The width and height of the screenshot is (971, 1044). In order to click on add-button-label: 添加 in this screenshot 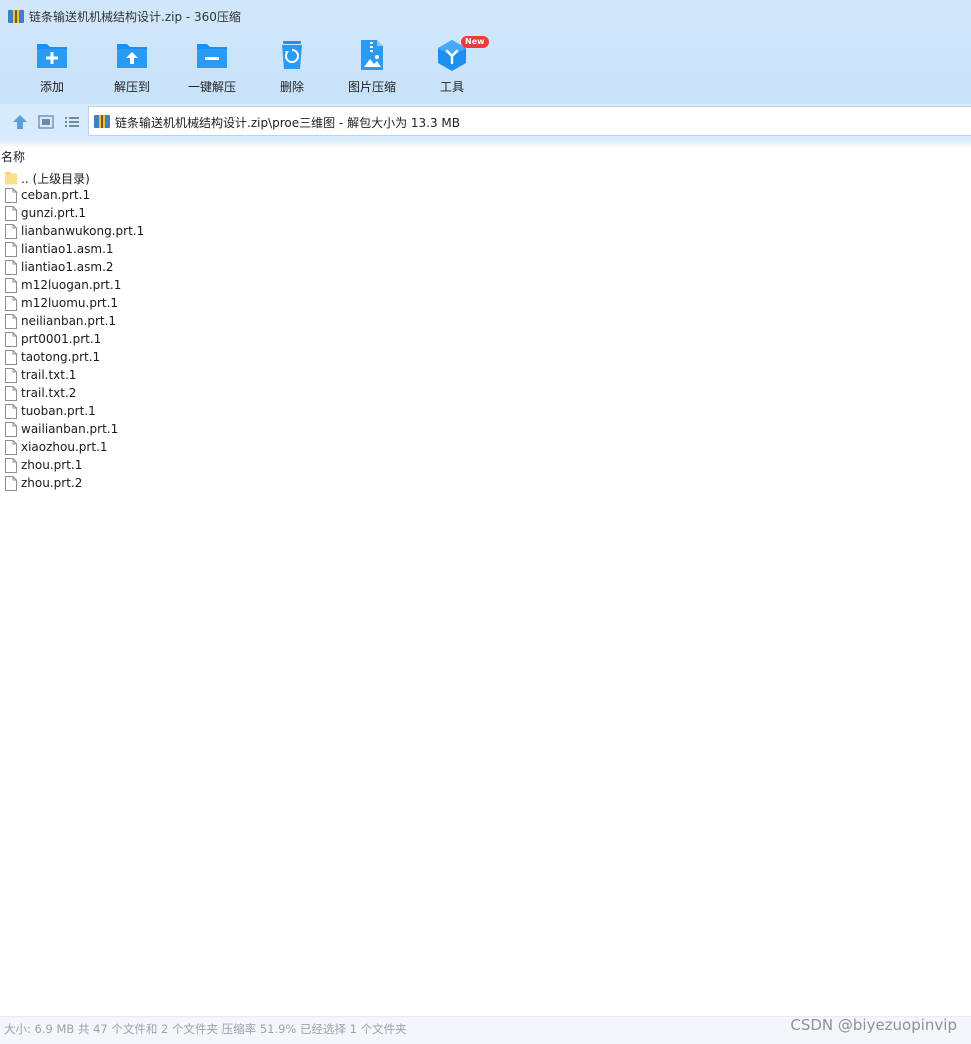, I will do `click(51, 87)`.